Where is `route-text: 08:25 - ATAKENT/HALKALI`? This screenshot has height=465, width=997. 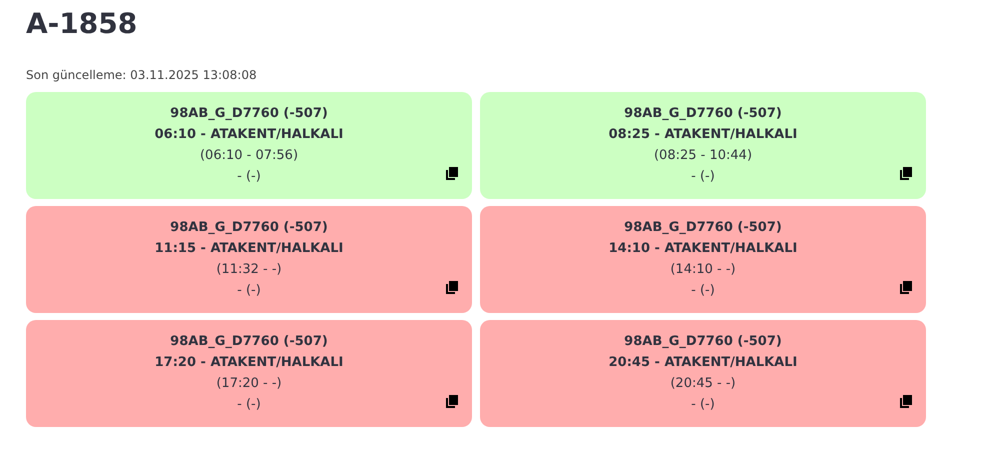
route-text: 08:25 - ATAKENT/HALKALI is located at coordinates (703, 135).